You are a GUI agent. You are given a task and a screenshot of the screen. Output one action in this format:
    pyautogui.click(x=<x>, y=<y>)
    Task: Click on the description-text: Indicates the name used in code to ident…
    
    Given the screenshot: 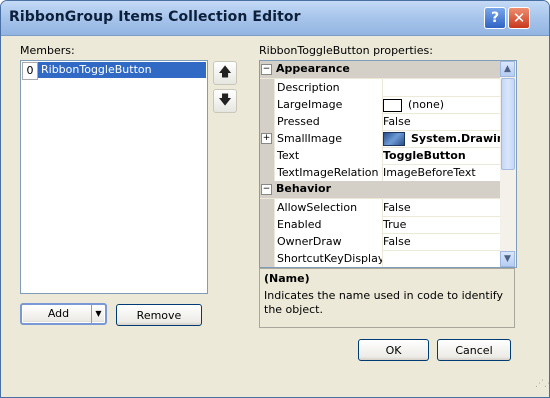 What is the action you would take?
    pyautogui.click(x=383, y=302)
    